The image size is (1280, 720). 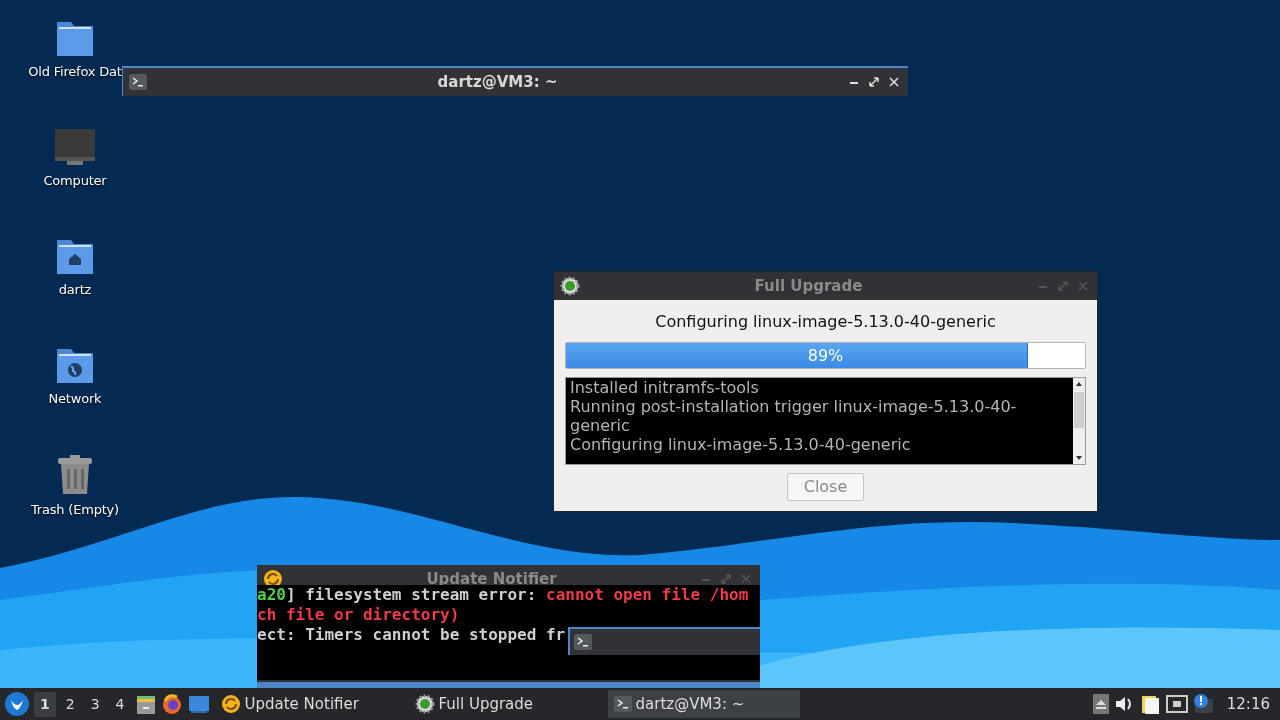 I want to click on workspace-button: 1, so click(x=45, y=704).